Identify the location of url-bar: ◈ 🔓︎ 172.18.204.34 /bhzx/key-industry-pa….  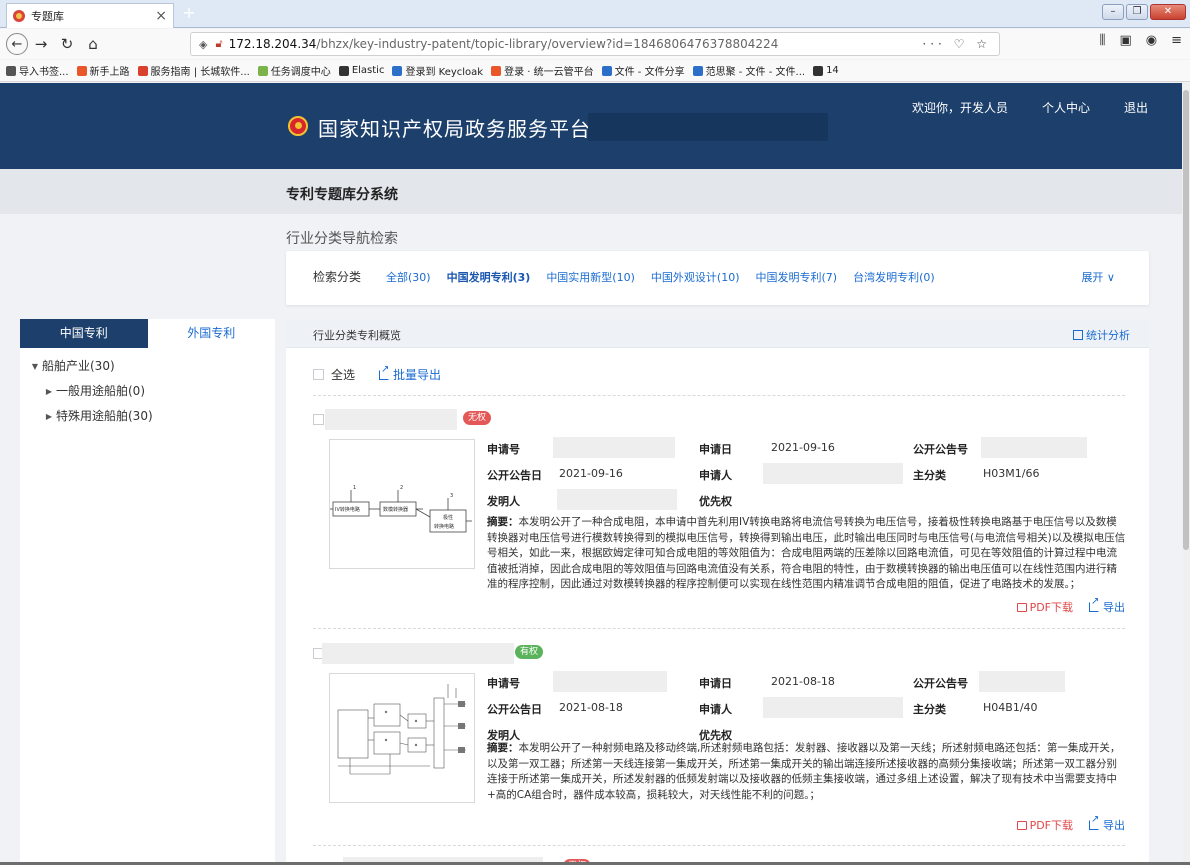
(595, 44).